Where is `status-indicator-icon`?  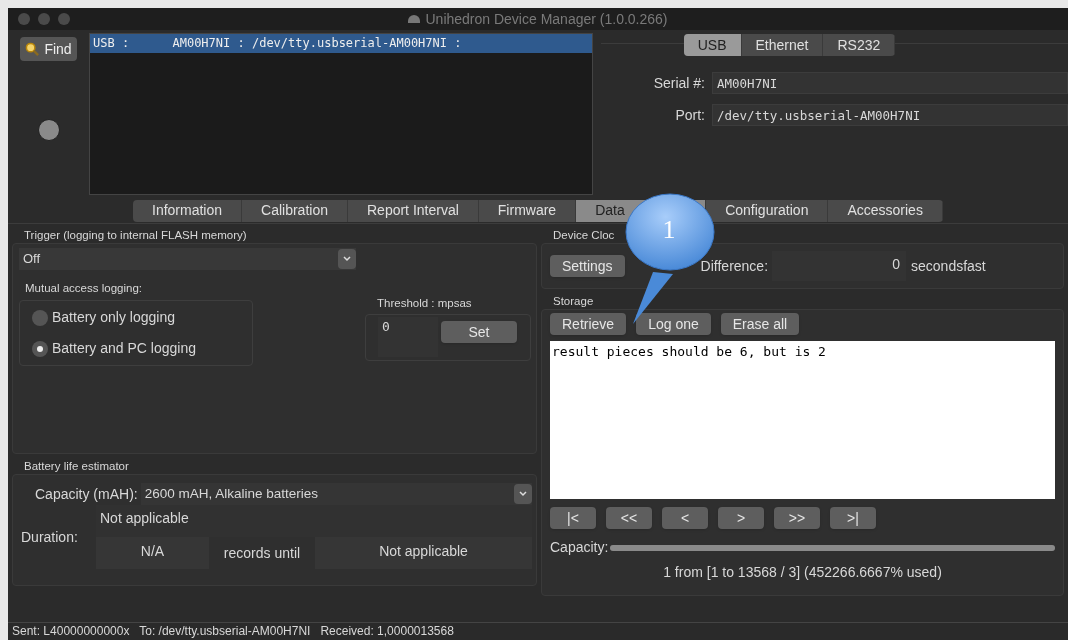
status-indicator-icon is located at coordinates (48, 130).